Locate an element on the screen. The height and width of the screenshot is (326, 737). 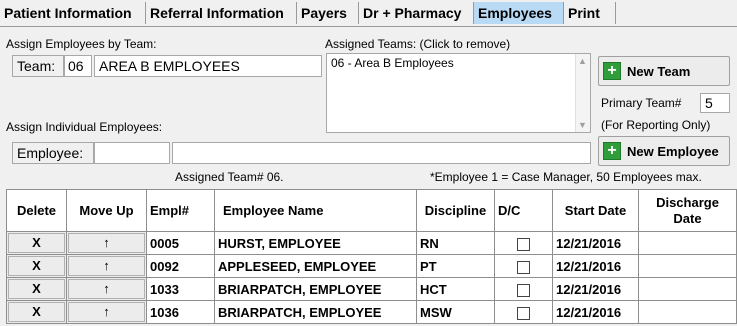
assign-individual-label: Assign Individual Employees: is located at coordinates (84, 127).